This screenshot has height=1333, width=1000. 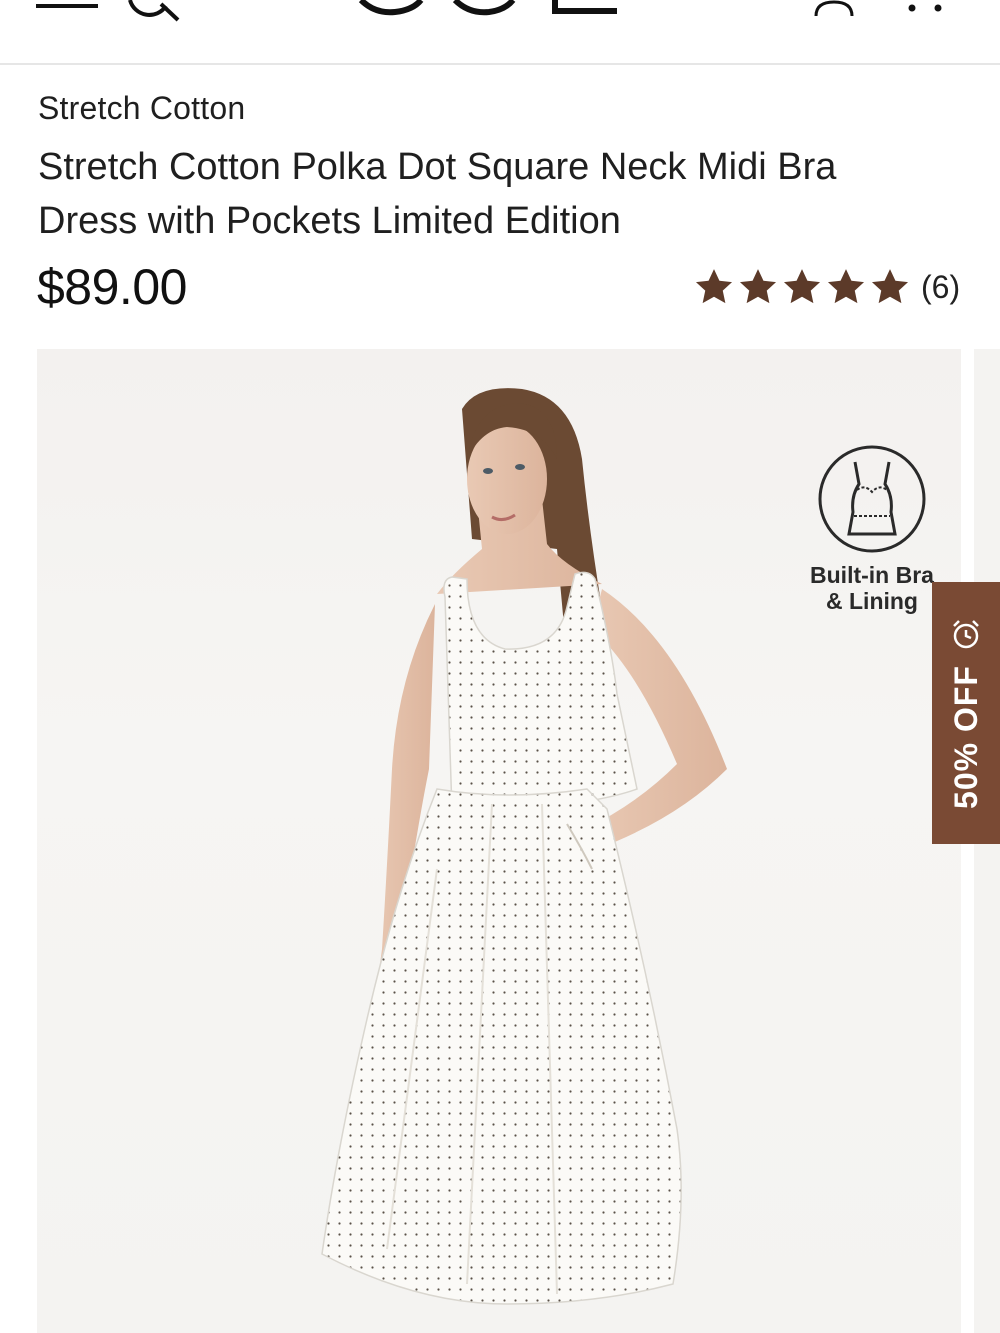 What do you see at coordinates (141, 108) in the screenshot?
I see `collection-link: Stretch Cotton` at bounding box center [141, 108].